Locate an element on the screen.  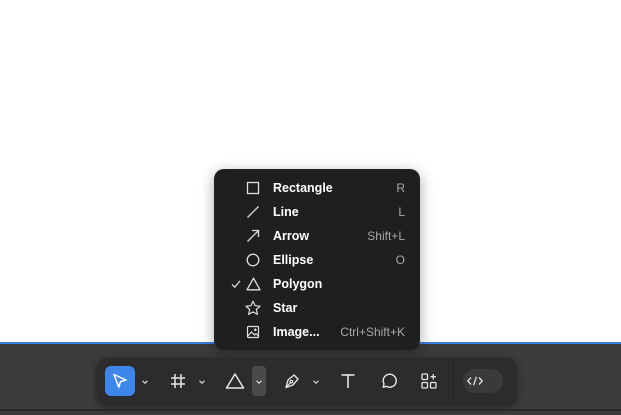
ellipse-icon is located at coordinates (253, 260).